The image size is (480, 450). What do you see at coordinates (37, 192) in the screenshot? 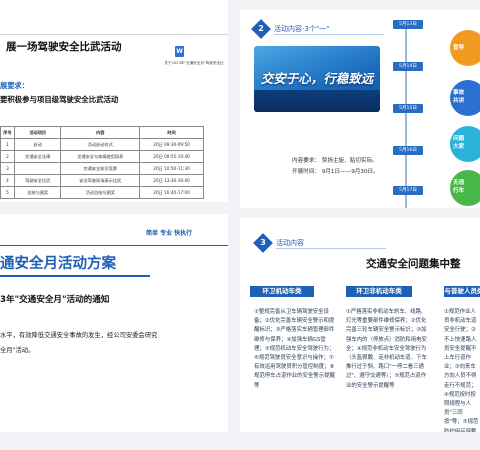
I see `table-cell: 总结与颁奖` at bounding box center [37, 192].